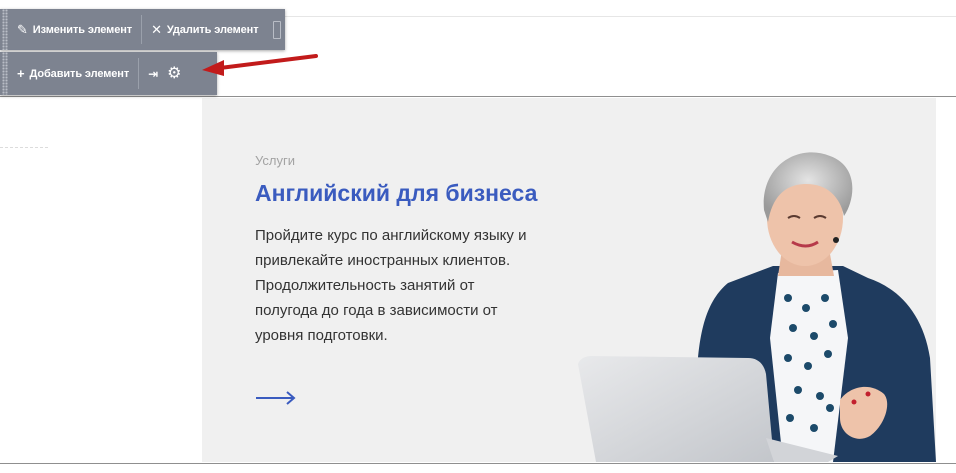  Describe the element at coordinates (376, 310) in the screenshot. I see `hero-description-line: полугода до года в зависимости от` at that location.